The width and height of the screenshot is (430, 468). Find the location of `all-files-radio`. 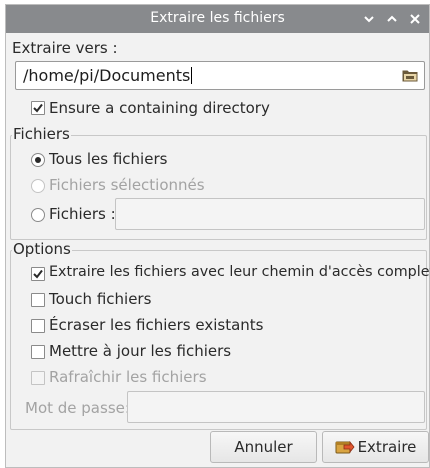

all-files-radio is located at coordinates (38, 160).